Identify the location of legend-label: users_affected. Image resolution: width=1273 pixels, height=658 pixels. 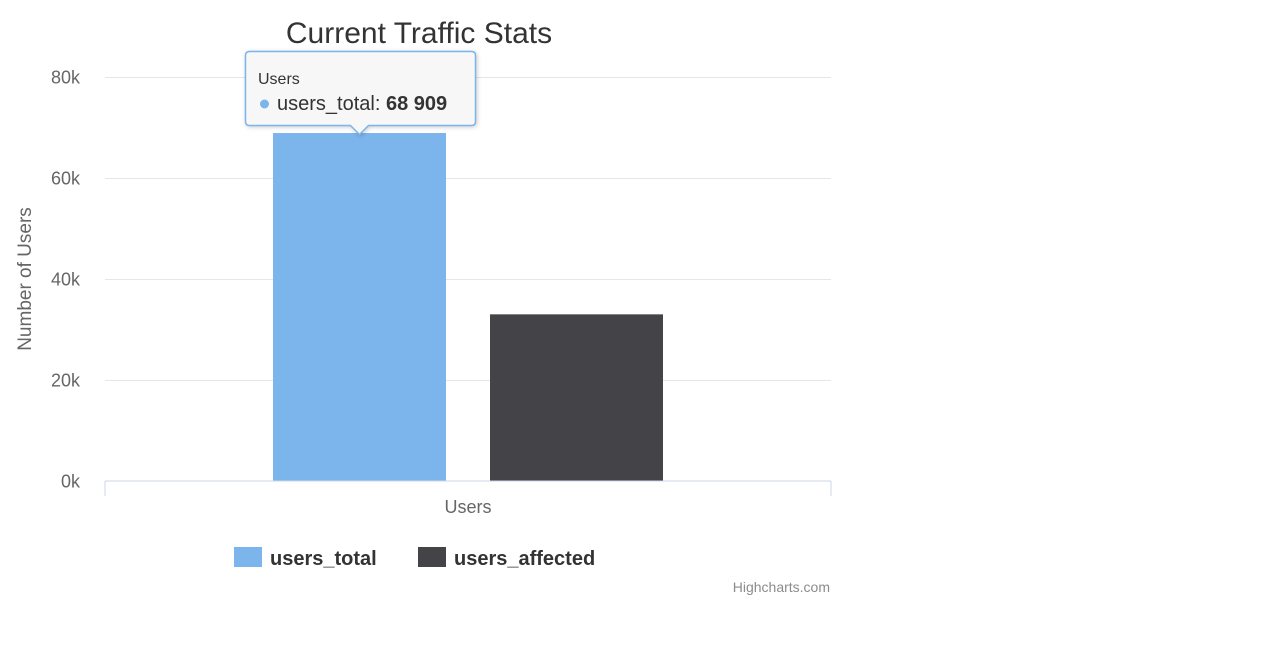
(524, 559).